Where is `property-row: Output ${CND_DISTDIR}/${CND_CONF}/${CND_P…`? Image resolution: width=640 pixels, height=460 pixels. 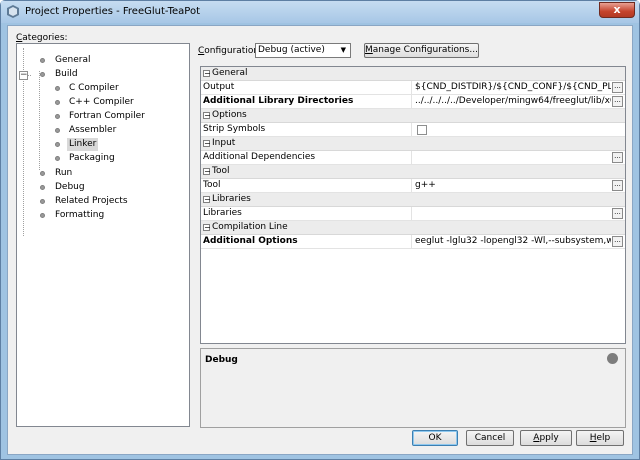
property-row: Output ${CND_DISTDIR}/${CND_CONF}/${CND_P… is located at coordinates (413, 88).